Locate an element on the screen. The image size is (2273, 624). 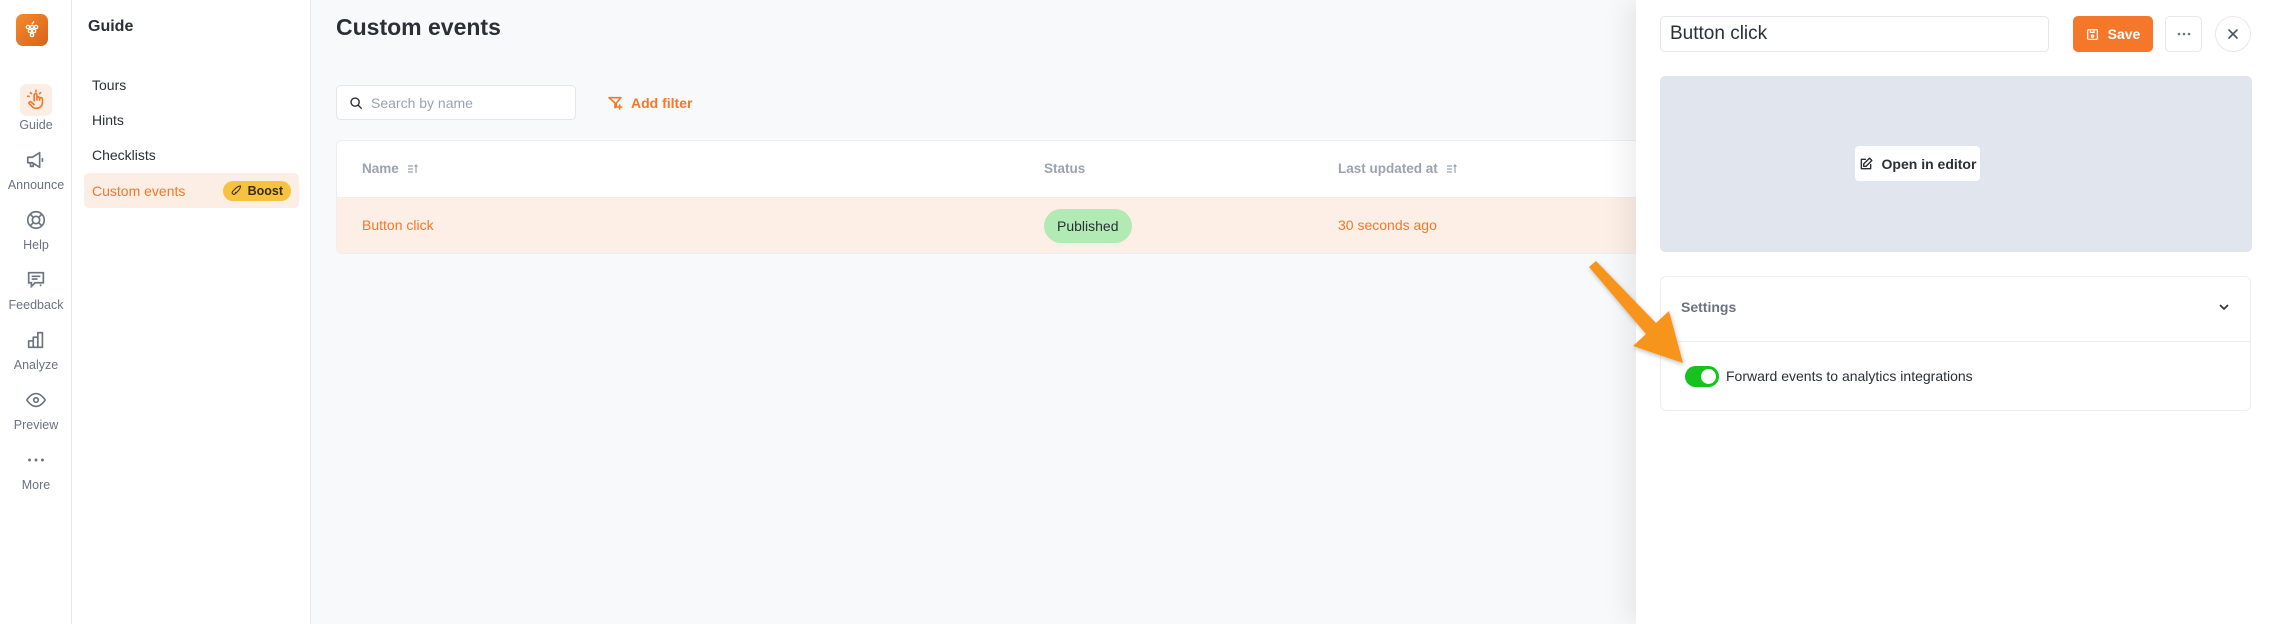
toggle-knob is located at coordinates (1708, 376).